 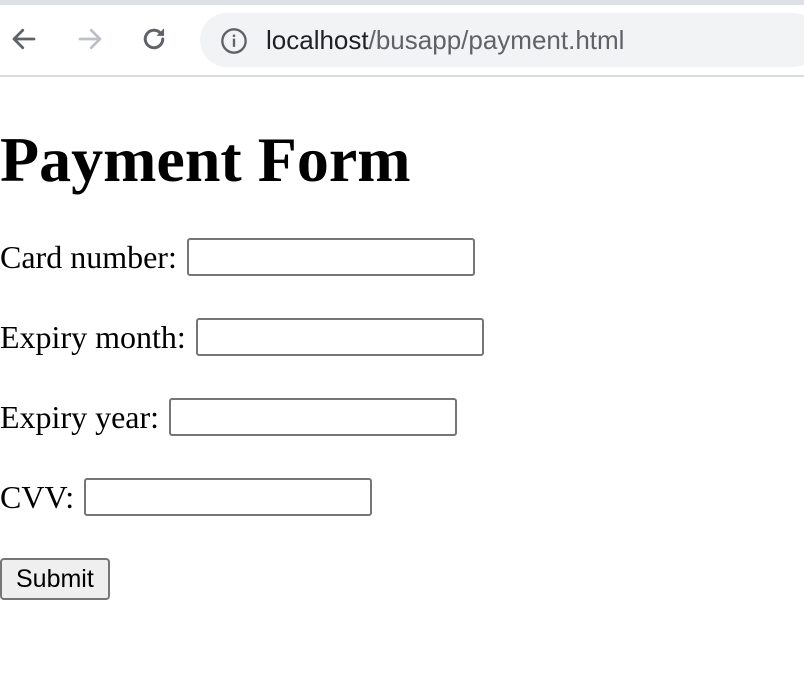 I want to click on address-bar: localhost/busapp/payment.html, so click(x=502, y=40).